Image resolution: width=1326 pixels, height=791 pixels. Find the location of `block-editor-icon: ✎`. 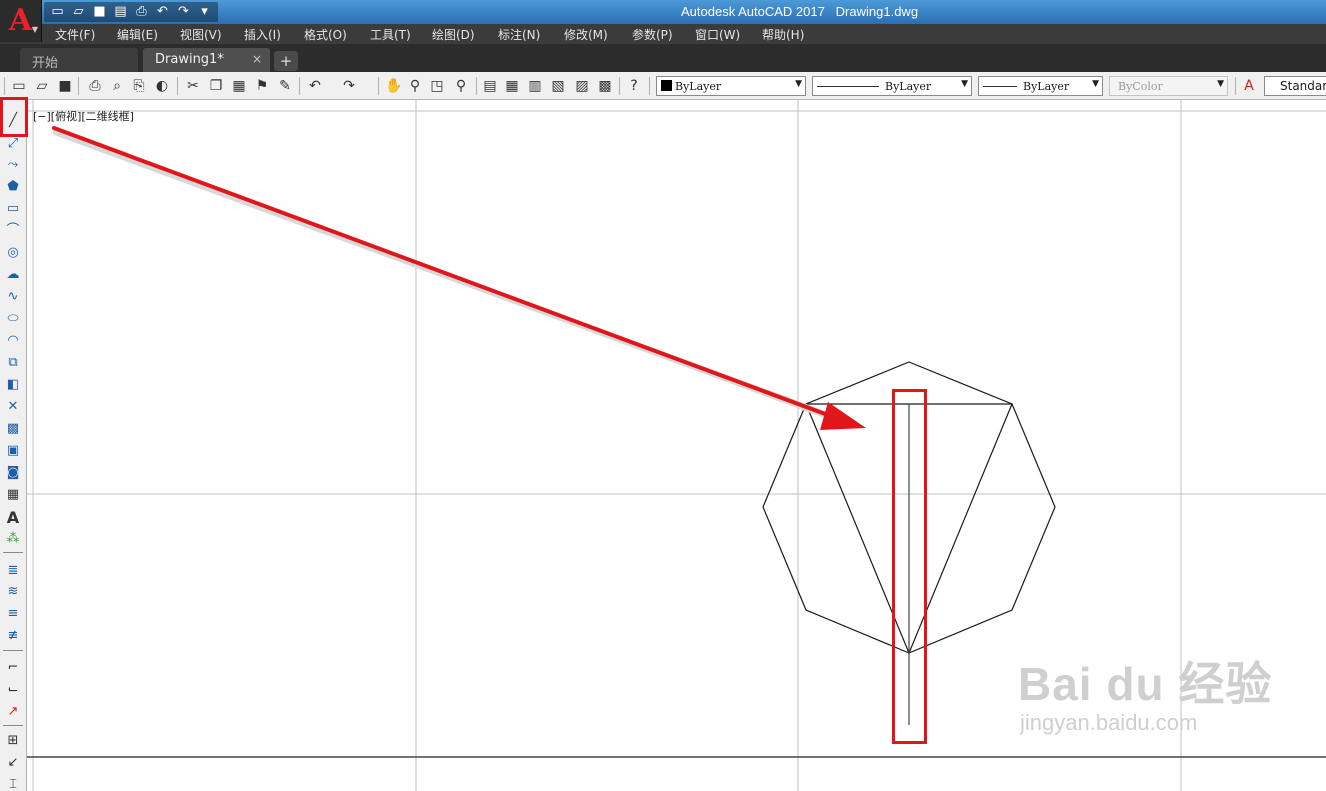

block-editor-icon: ✎ is located at coordinates (285, 86).